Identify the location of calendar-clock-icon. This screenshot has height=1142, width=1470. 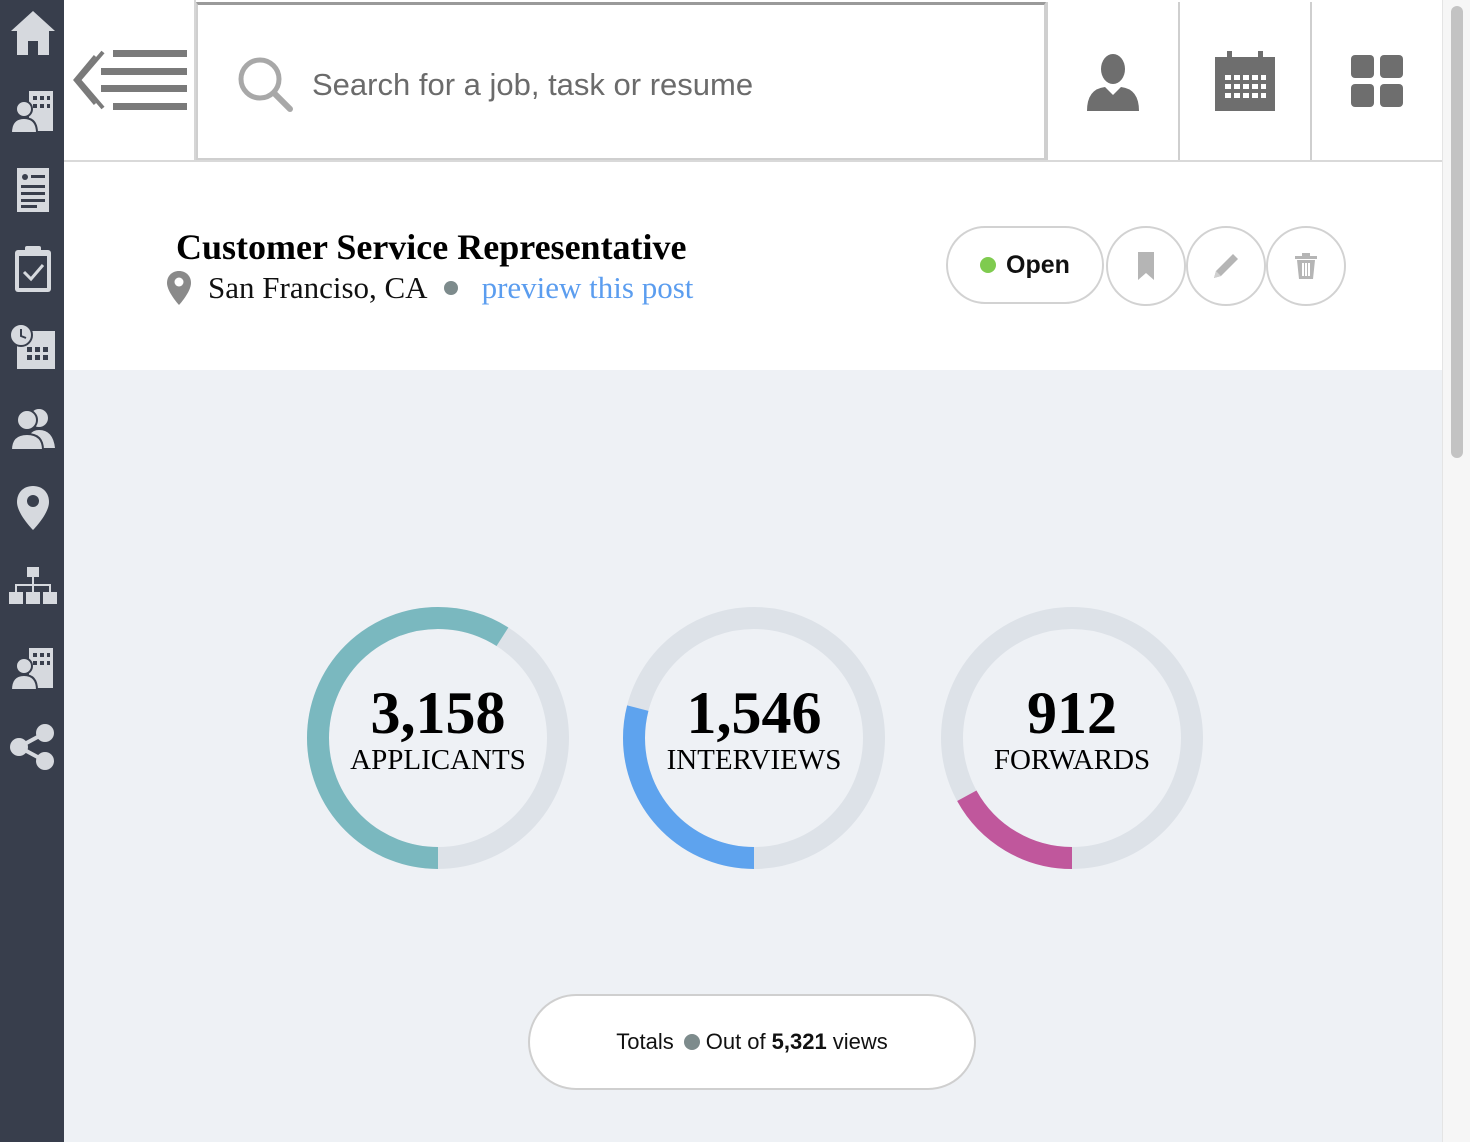
(33, 347).